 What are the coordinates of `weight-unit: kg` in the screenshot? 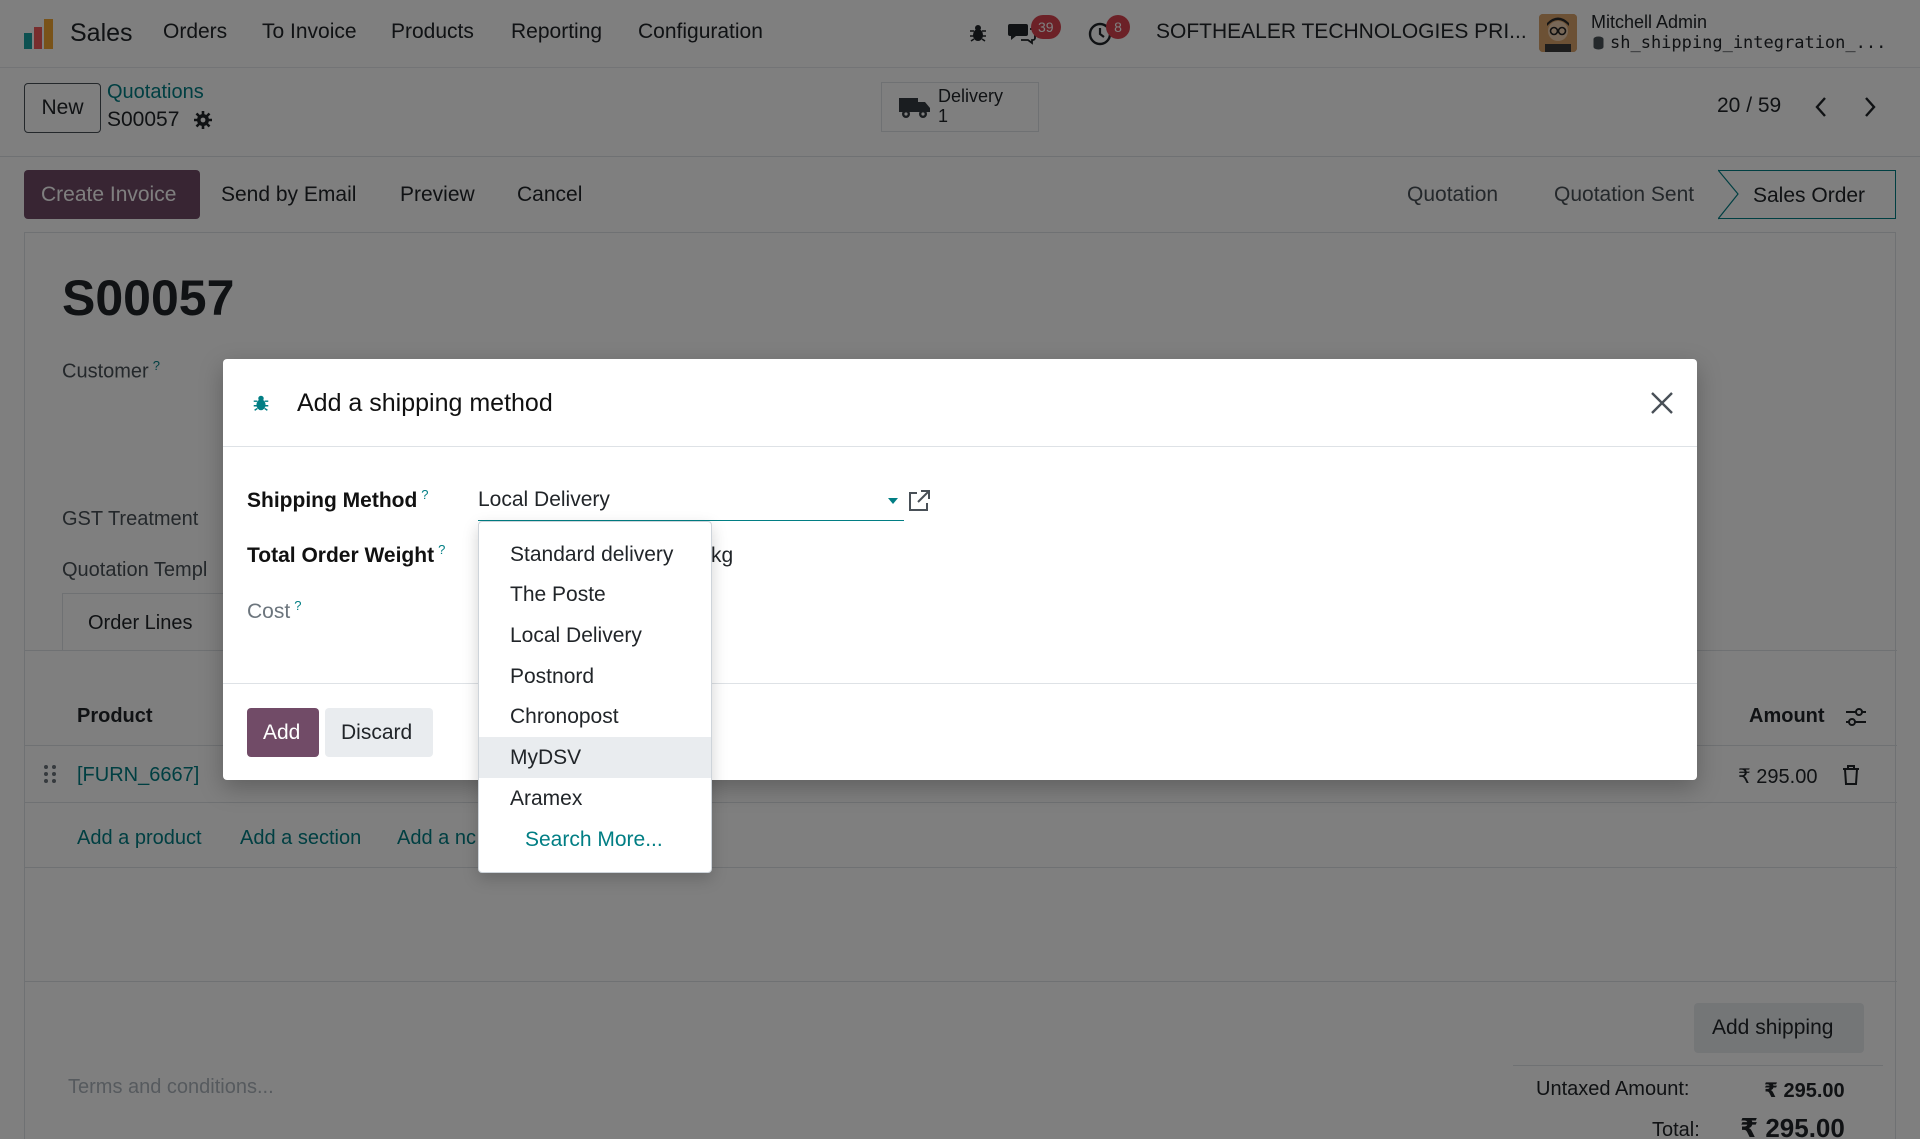 It's located at (722, 555).